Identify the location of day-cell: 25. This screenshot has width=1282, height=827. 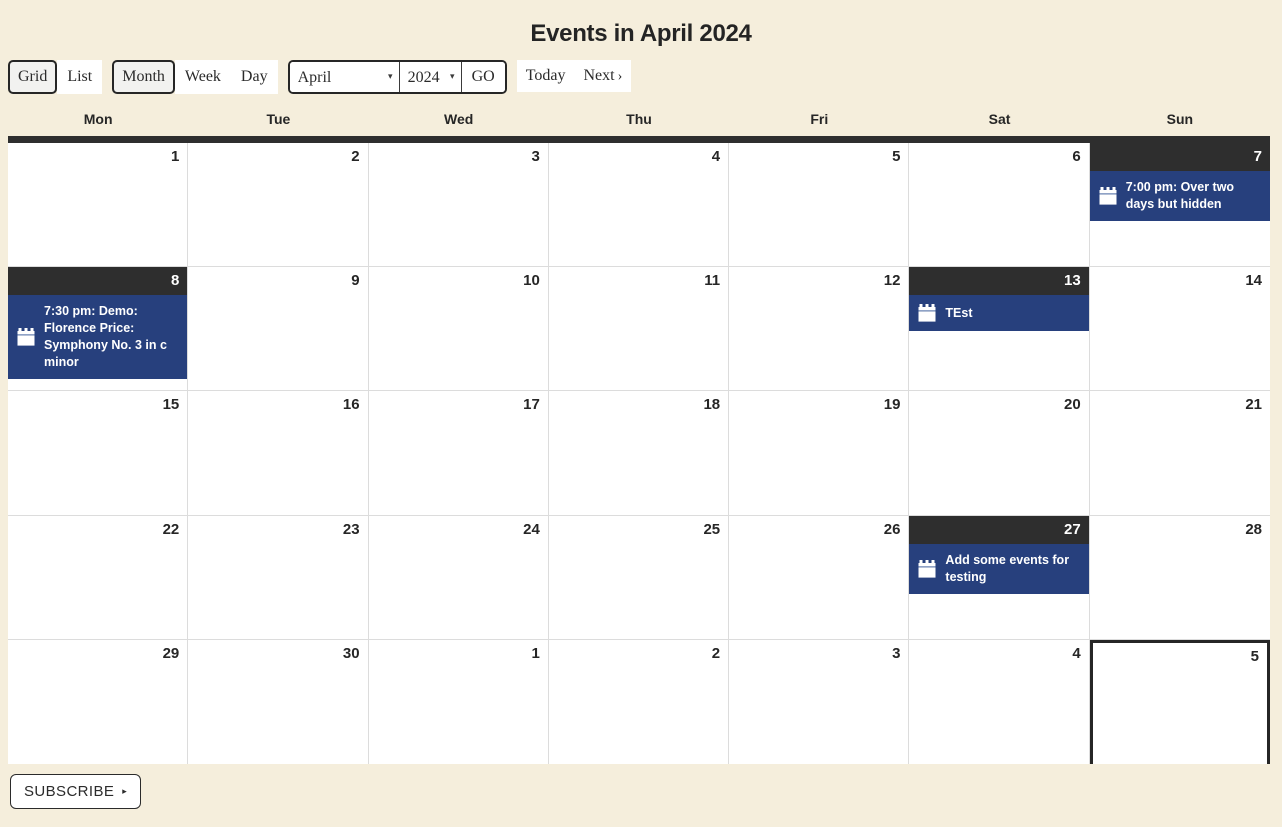
(639, 577).